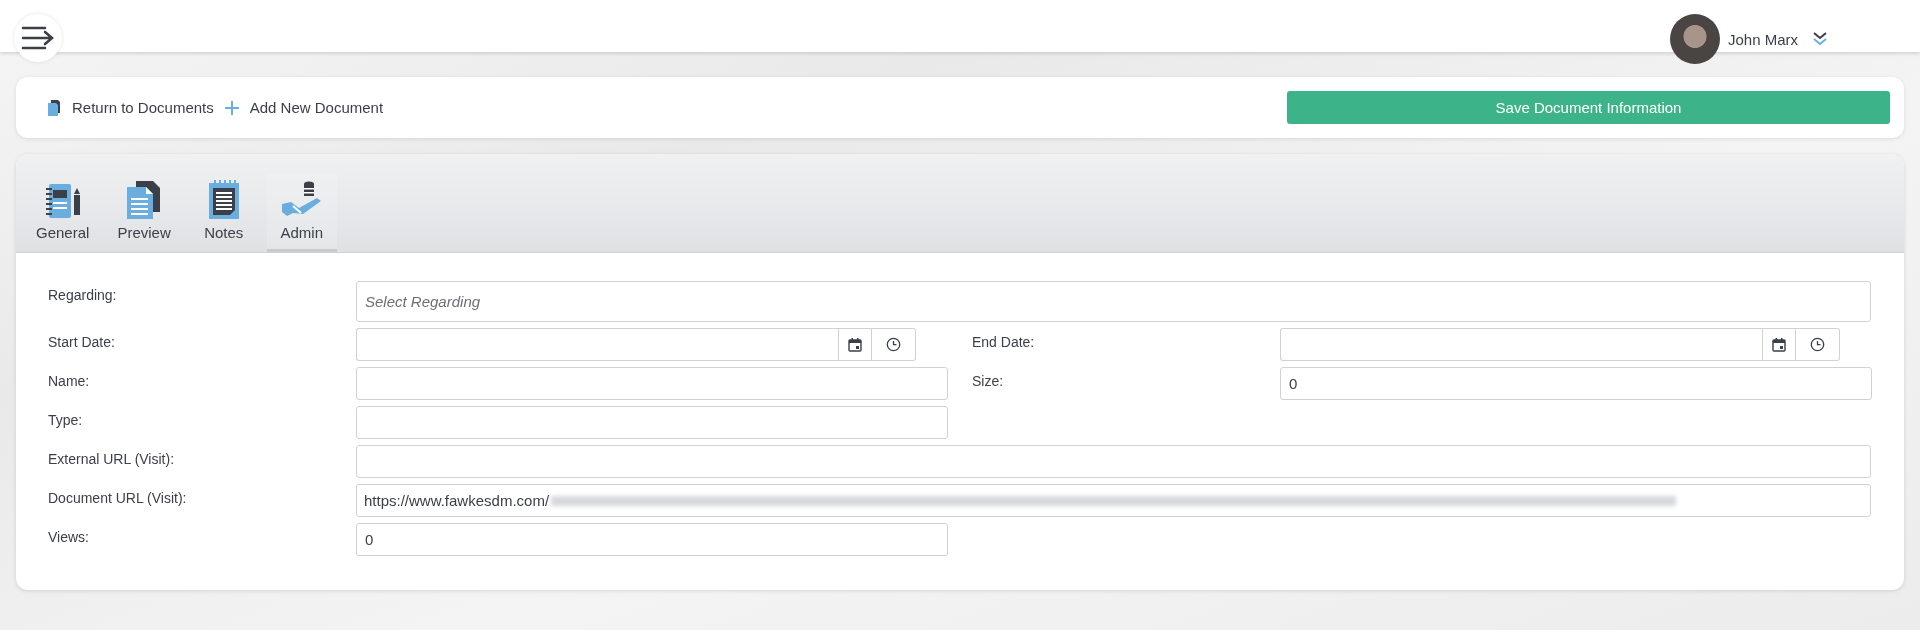 The height and width of the screenshot is (630, 1920). I want to click on user-name: John Marx, so click(1762, 39).